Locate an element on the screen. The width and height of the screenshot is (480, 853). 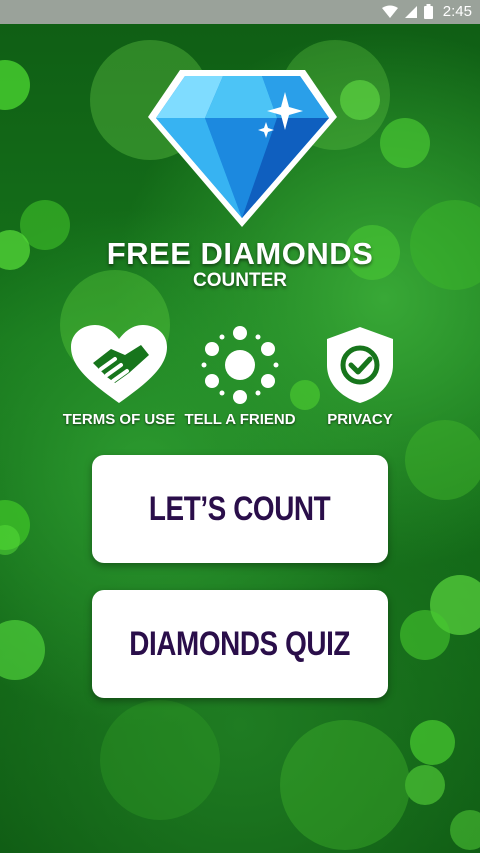
terms-of-use-button: TERMS OF USE is located at coordinates (119, 376).